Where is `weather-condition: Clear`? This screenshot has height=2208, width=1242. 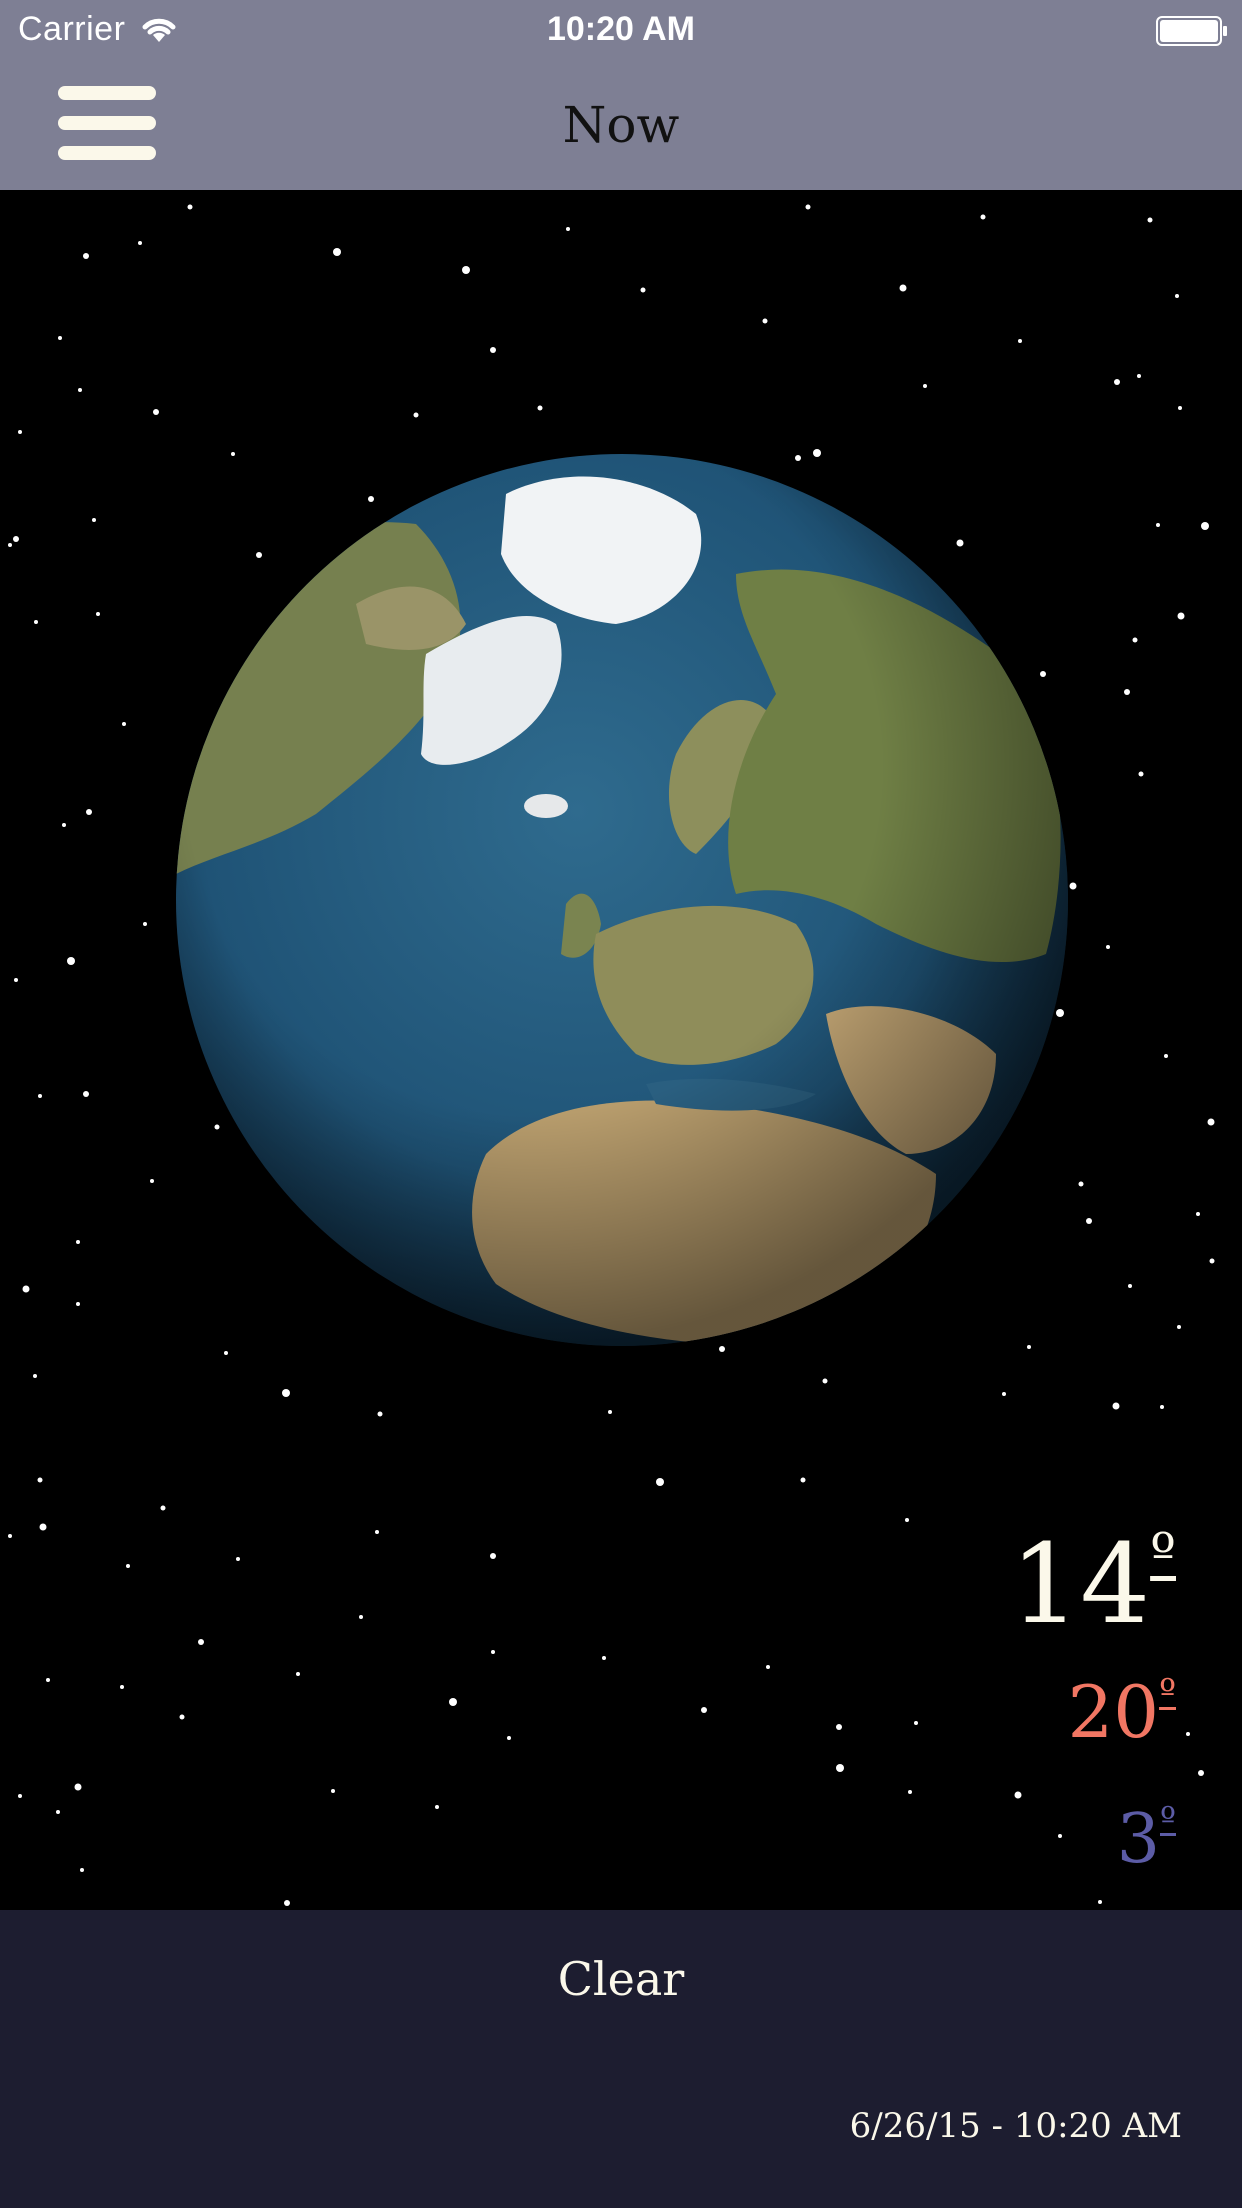 weather-condition: Clear is located at coordinates (621, 1979).